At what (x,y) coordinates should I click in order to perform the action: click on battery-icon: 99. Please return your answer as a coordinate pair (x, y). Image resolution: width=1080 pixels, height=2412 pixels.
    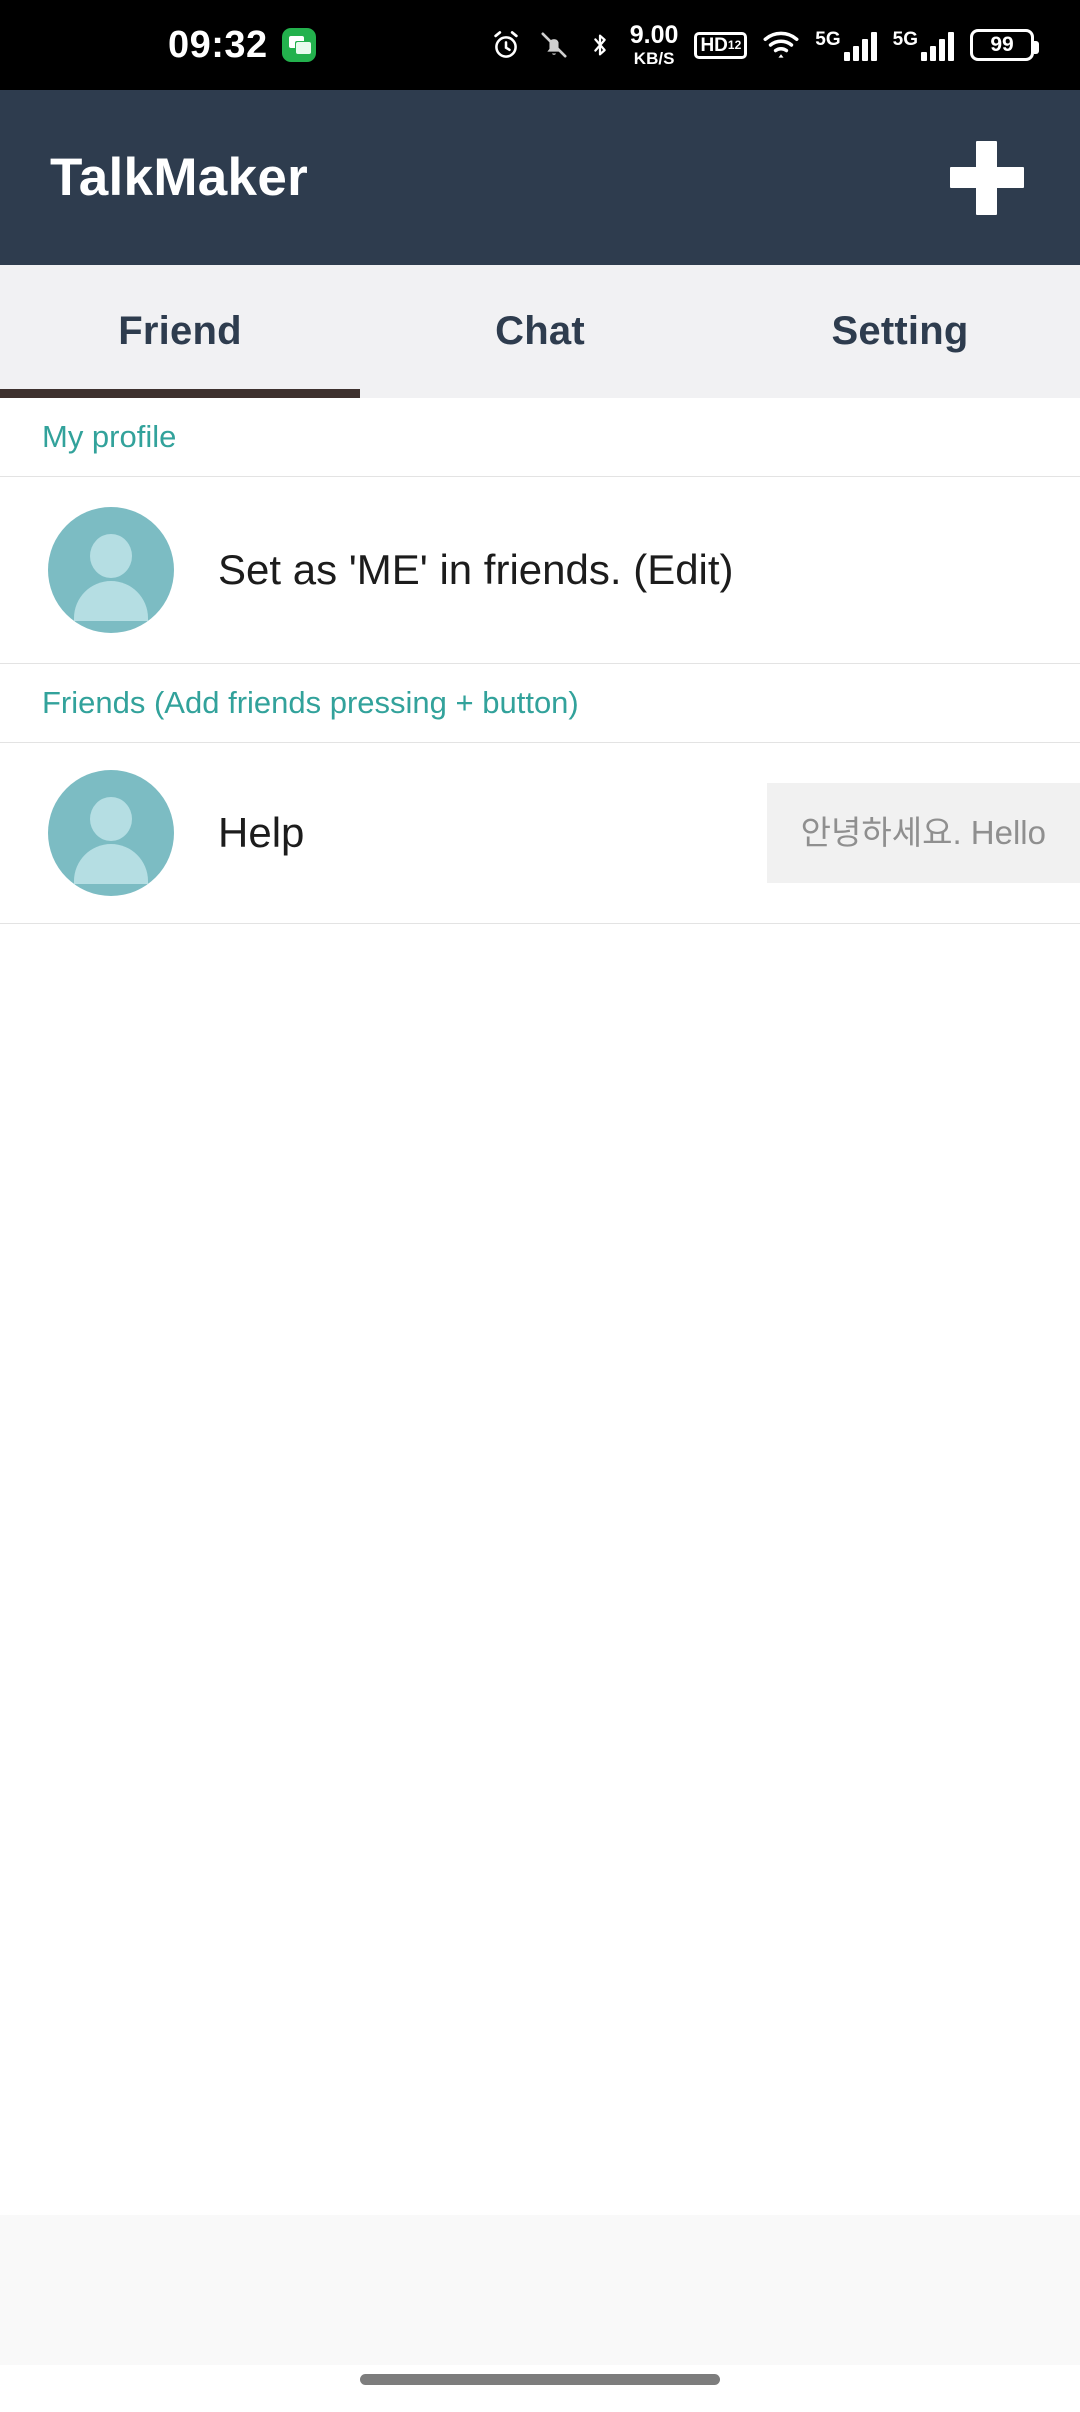
    Looking at the image, I should click on (1004, 45).